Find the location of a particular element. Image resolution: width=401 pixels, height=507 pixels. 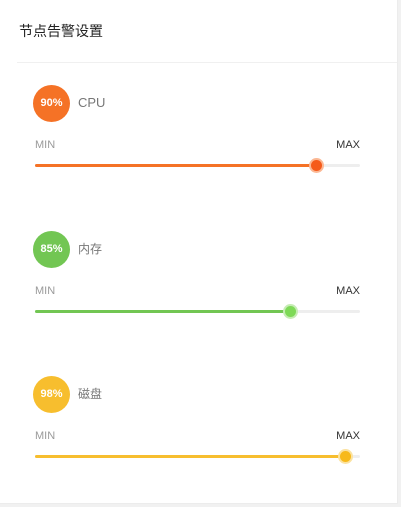

threshold-badge-memory: 85% is located at coordinates (51, 249).